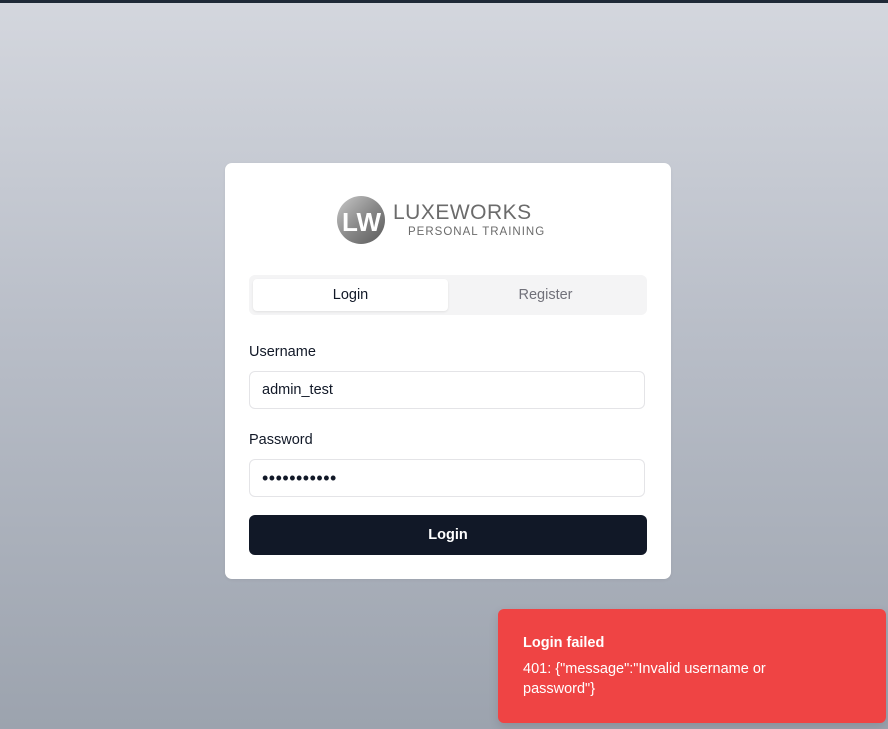 Image resolution: width=888 pixels, height=729 pixels. I want to click on login-button: Login, so click(448, 535).